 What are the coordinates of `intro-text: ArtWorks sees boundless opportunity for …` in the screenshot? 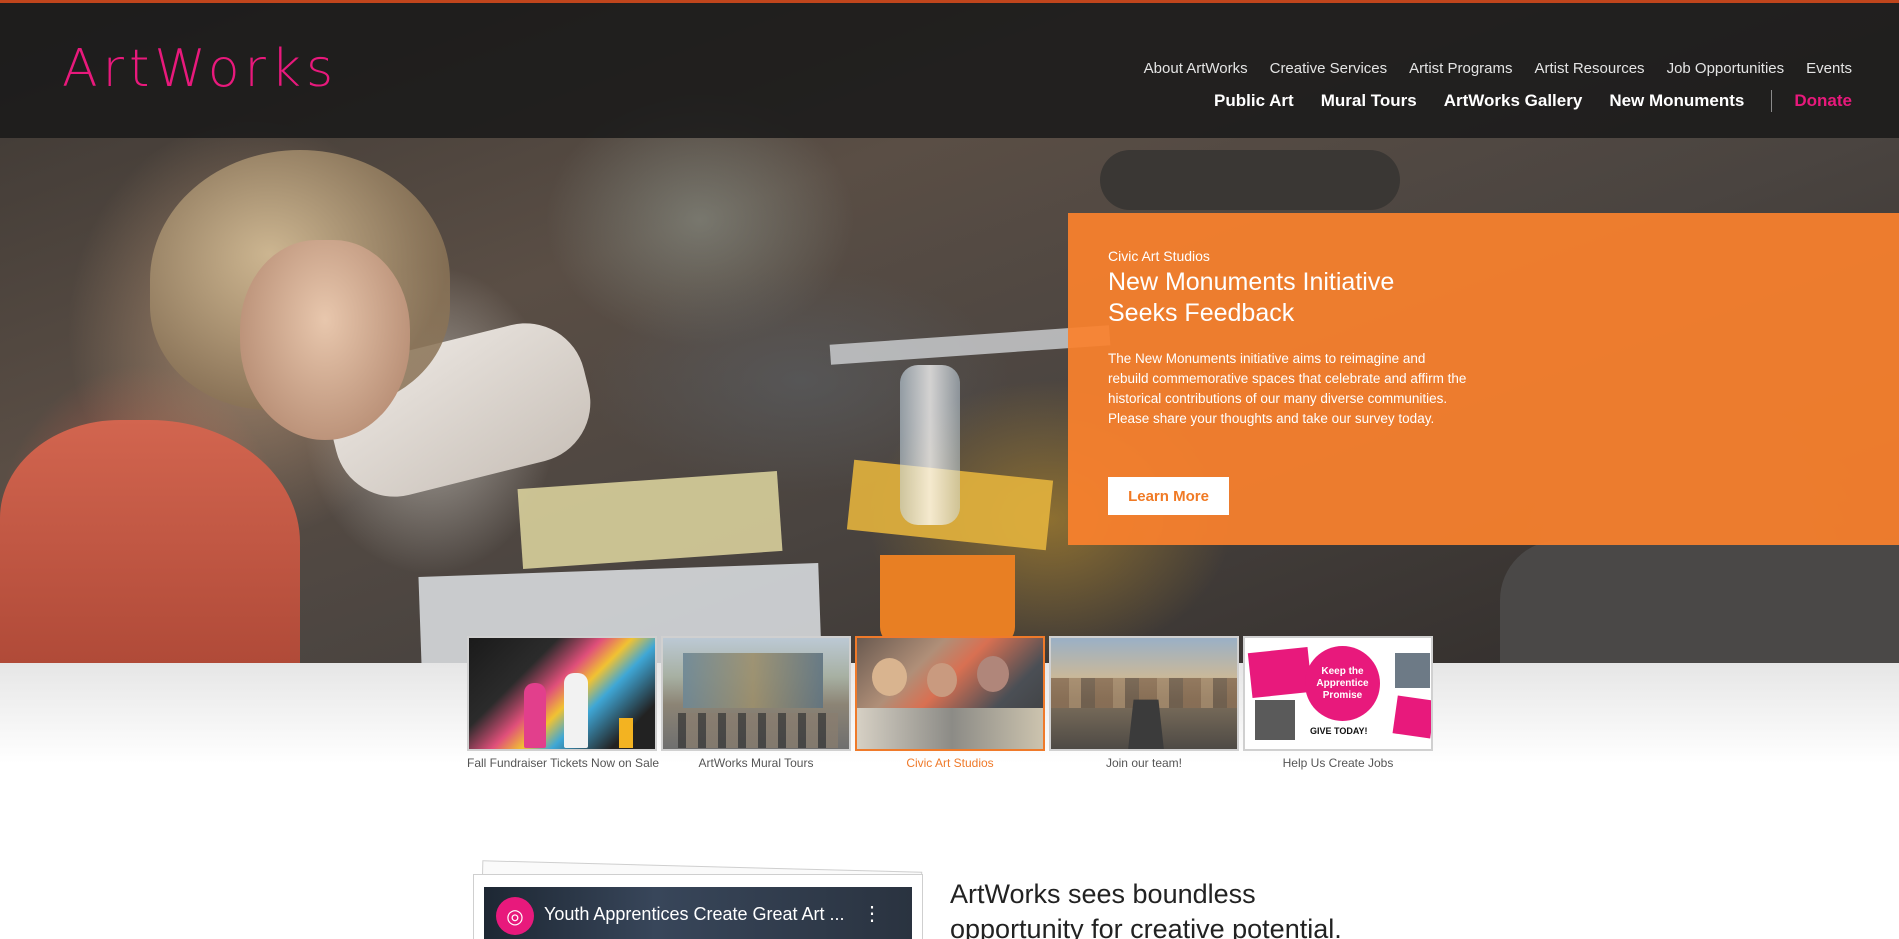 It's located at (1146, 909).